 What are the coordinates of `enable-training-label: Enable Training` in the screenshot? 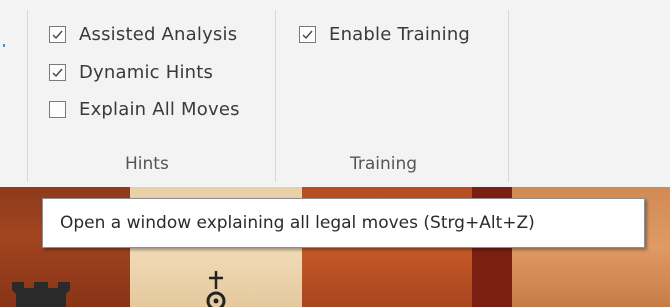 It's located at (400, 34).